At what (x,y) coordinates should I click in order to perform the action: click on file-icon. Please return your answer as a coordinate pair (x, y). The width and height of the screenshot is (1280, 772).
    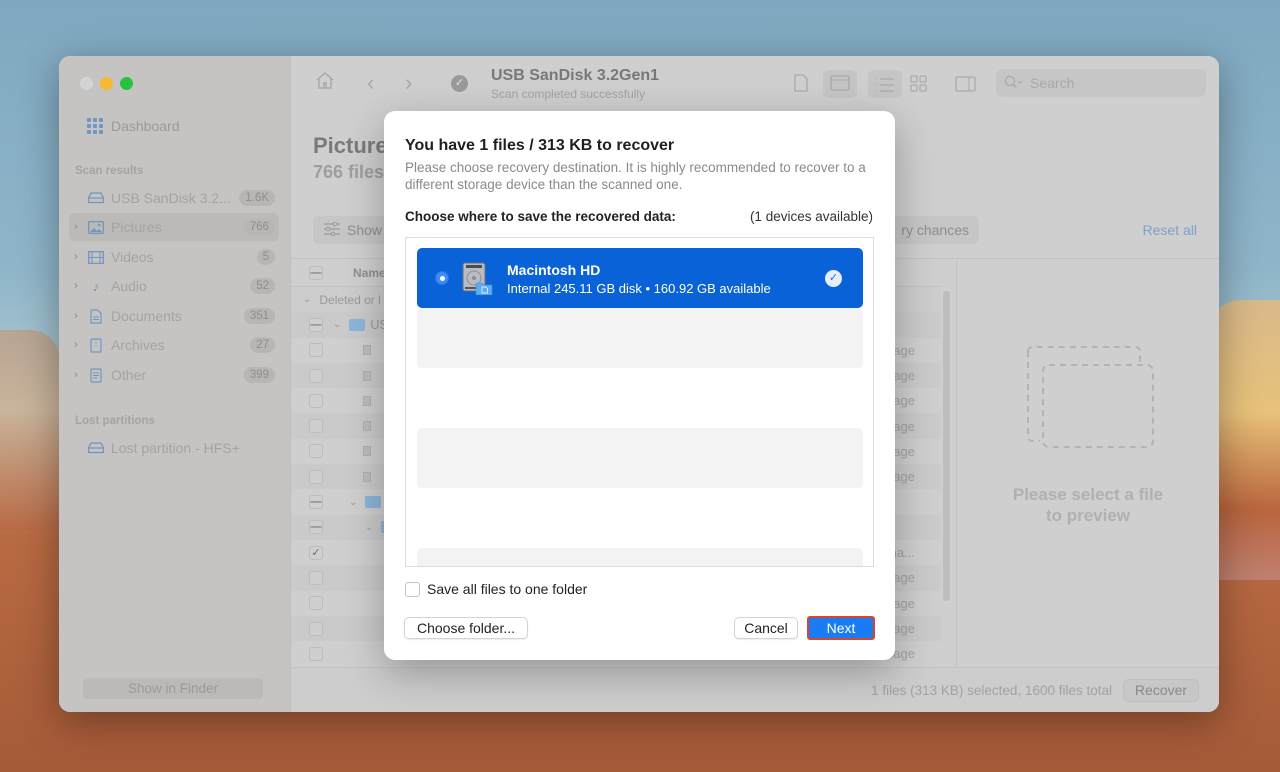
    Looking at the image, I should click on (96, 375).